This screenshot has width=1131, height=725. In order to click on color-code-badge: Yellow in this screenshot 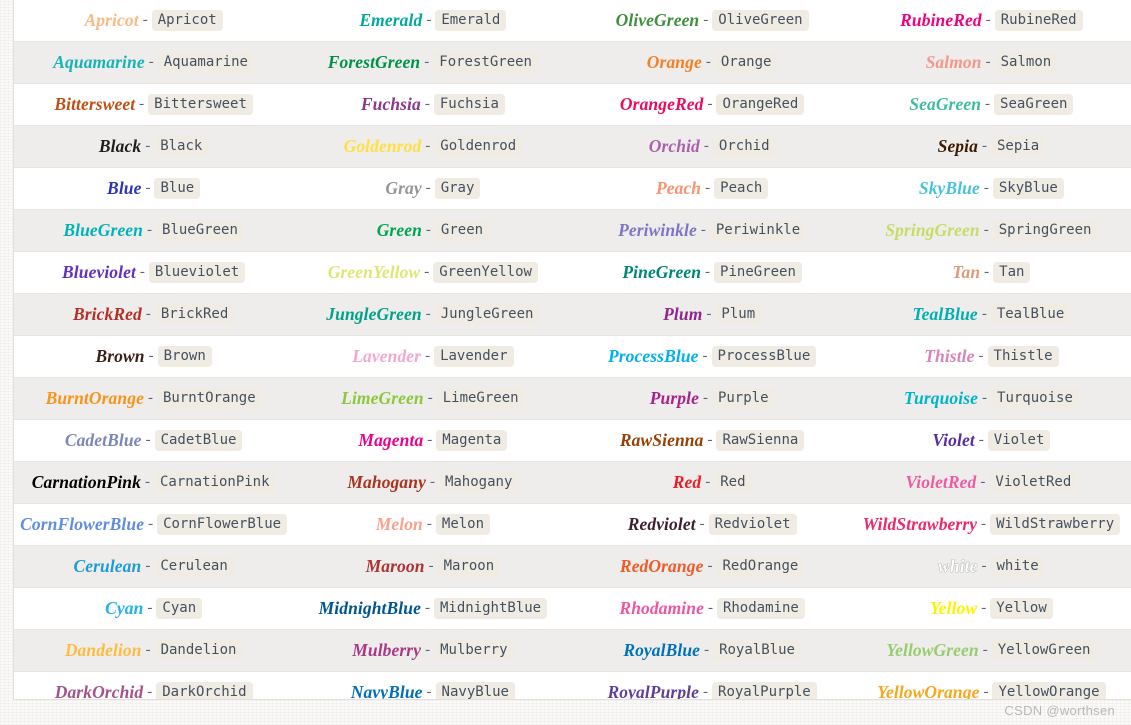, I will do `click(1021, 608)`.